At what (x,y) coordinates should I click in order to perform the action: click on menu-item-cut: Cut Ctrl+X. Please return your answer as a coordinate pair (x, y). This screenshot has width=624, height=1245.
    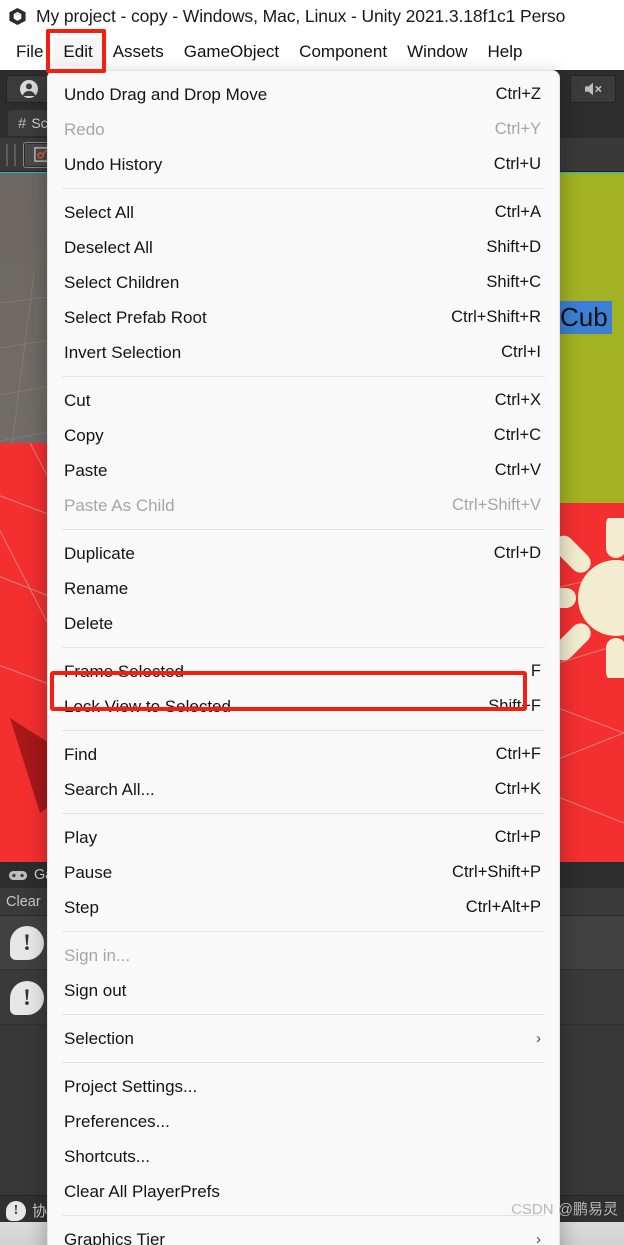
    Looking at the image, I should click on (303, 400).